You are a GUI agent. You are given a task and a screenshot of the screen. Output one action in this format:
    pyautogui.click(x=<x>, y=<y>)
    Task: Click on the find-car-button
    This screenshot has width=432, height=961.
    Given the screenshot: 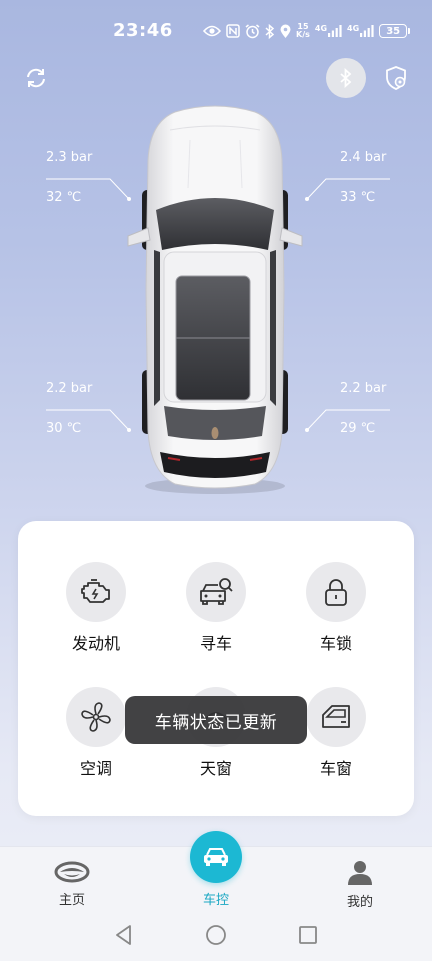 What is the action you would take?
    pyautogui.click(x=216, y=592)
    